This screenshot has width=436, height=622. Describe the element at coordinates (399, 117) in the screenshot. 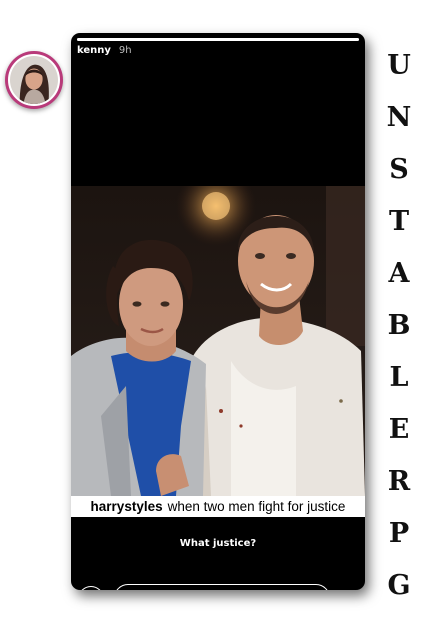

I see `watermark-letter: N` at that location.